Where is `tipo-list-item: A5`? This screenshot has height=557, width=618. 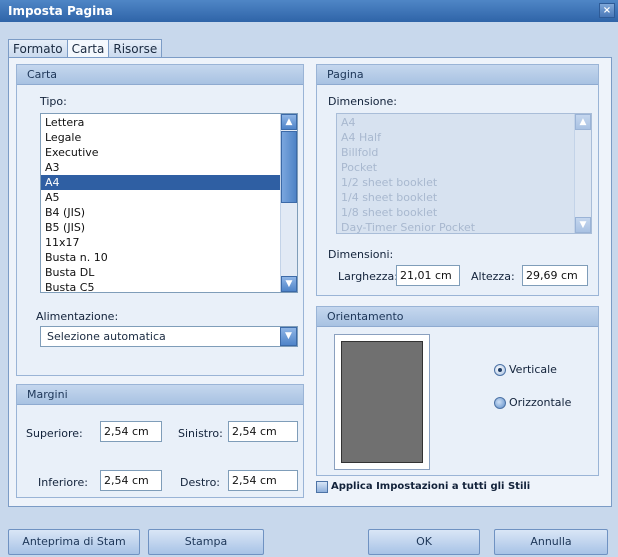
tipo-list-item: A5 is located at coordinates (169, 197).